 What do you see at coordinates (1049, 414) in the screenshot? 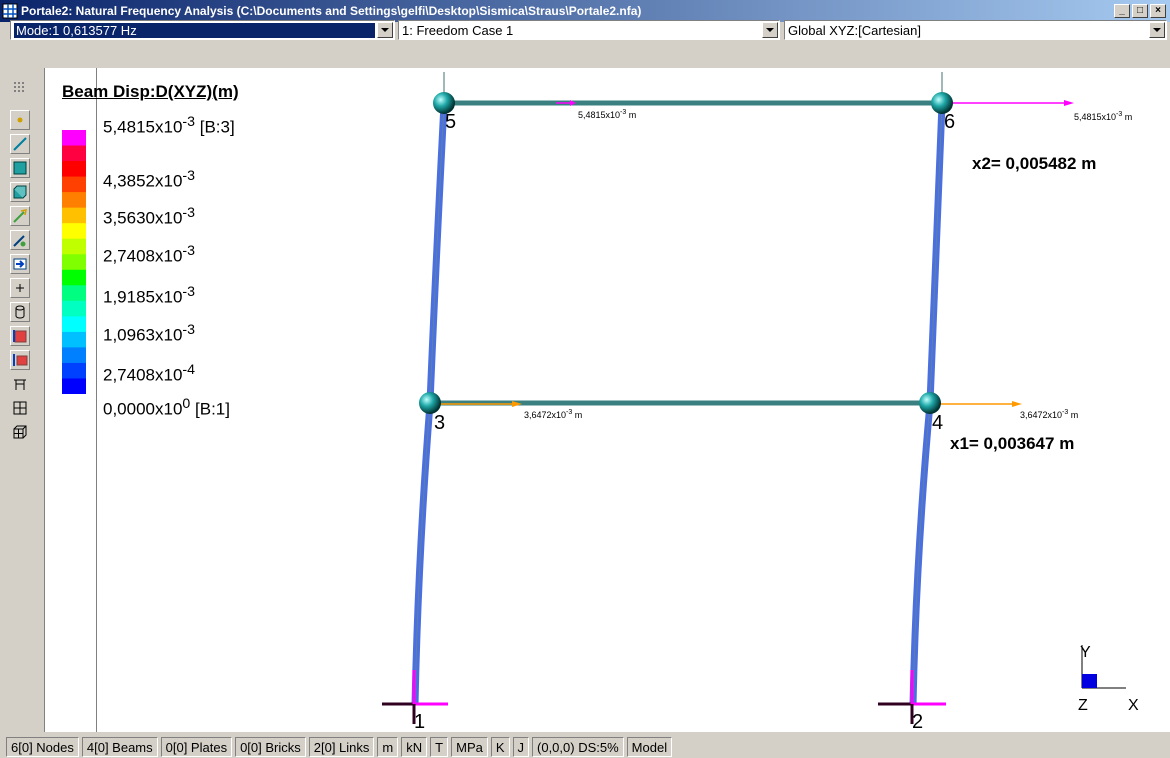
I see `disp-label-mid-right: 3,6472x10-3 m` at bounding box center [1049, 414].